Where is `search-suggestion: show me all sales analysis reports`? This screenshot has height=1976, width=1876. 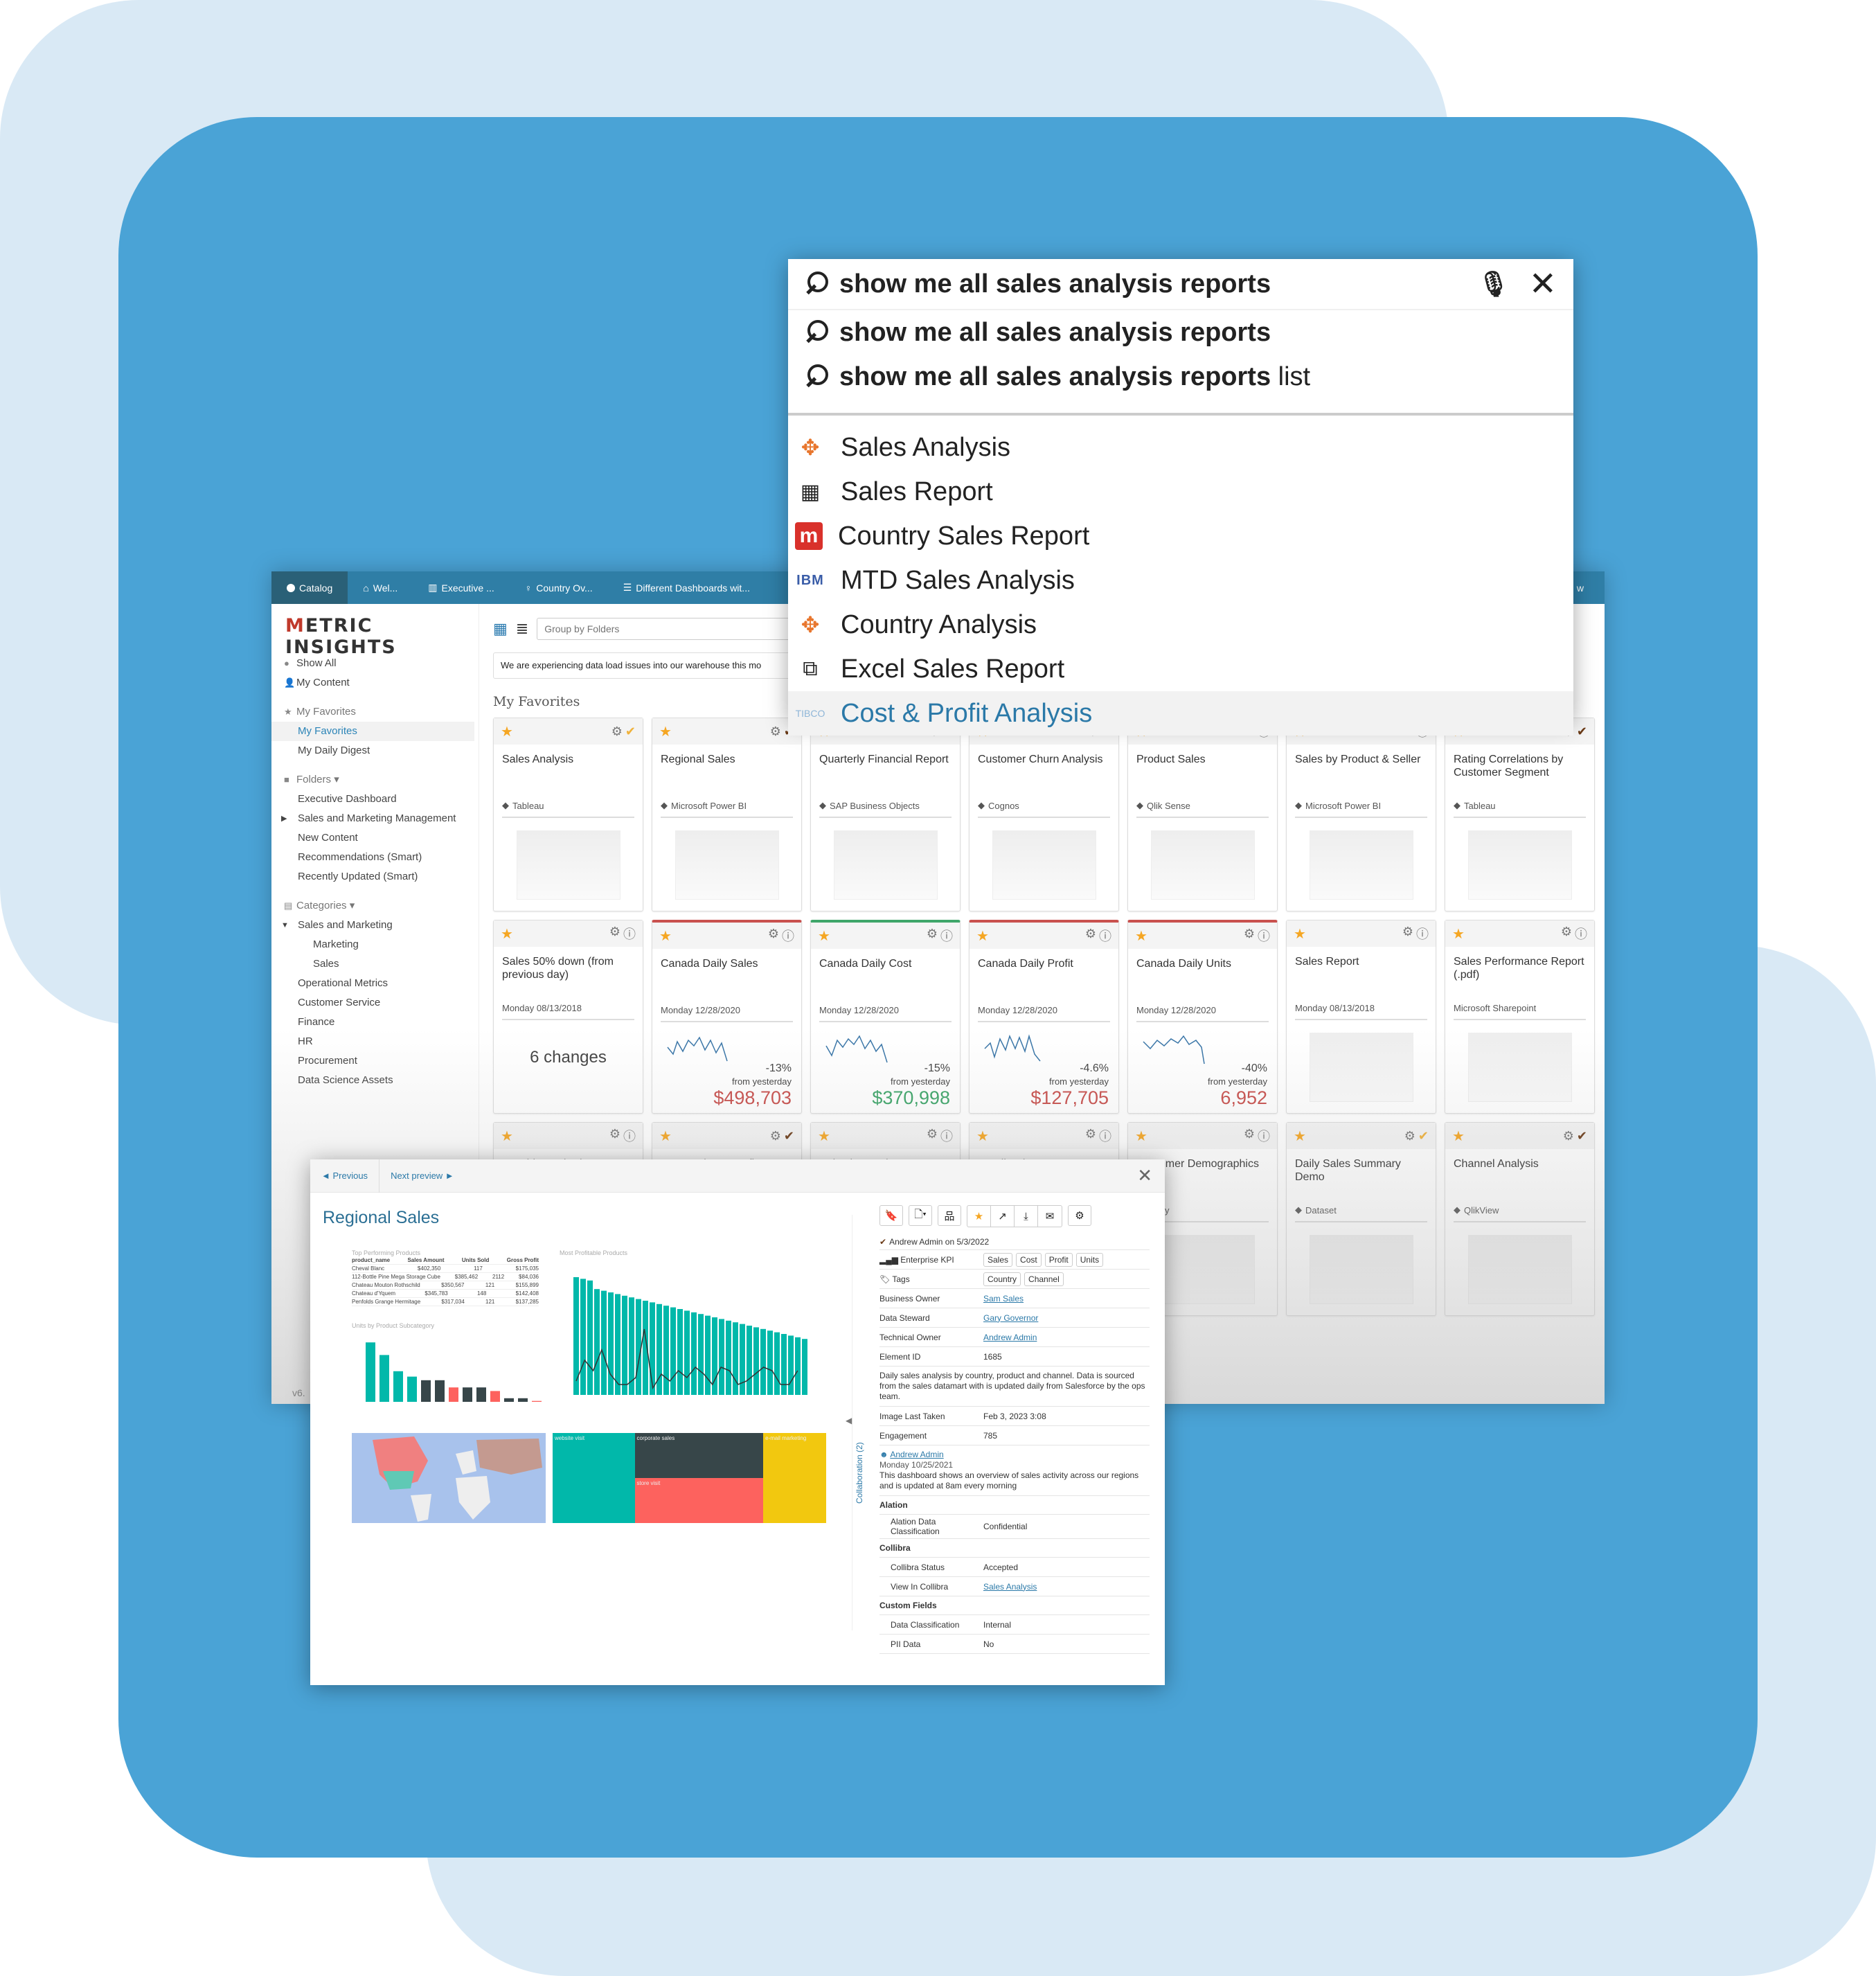 search-suggestion: show me all sales analysis reports is located at coordinates (1180, 332).